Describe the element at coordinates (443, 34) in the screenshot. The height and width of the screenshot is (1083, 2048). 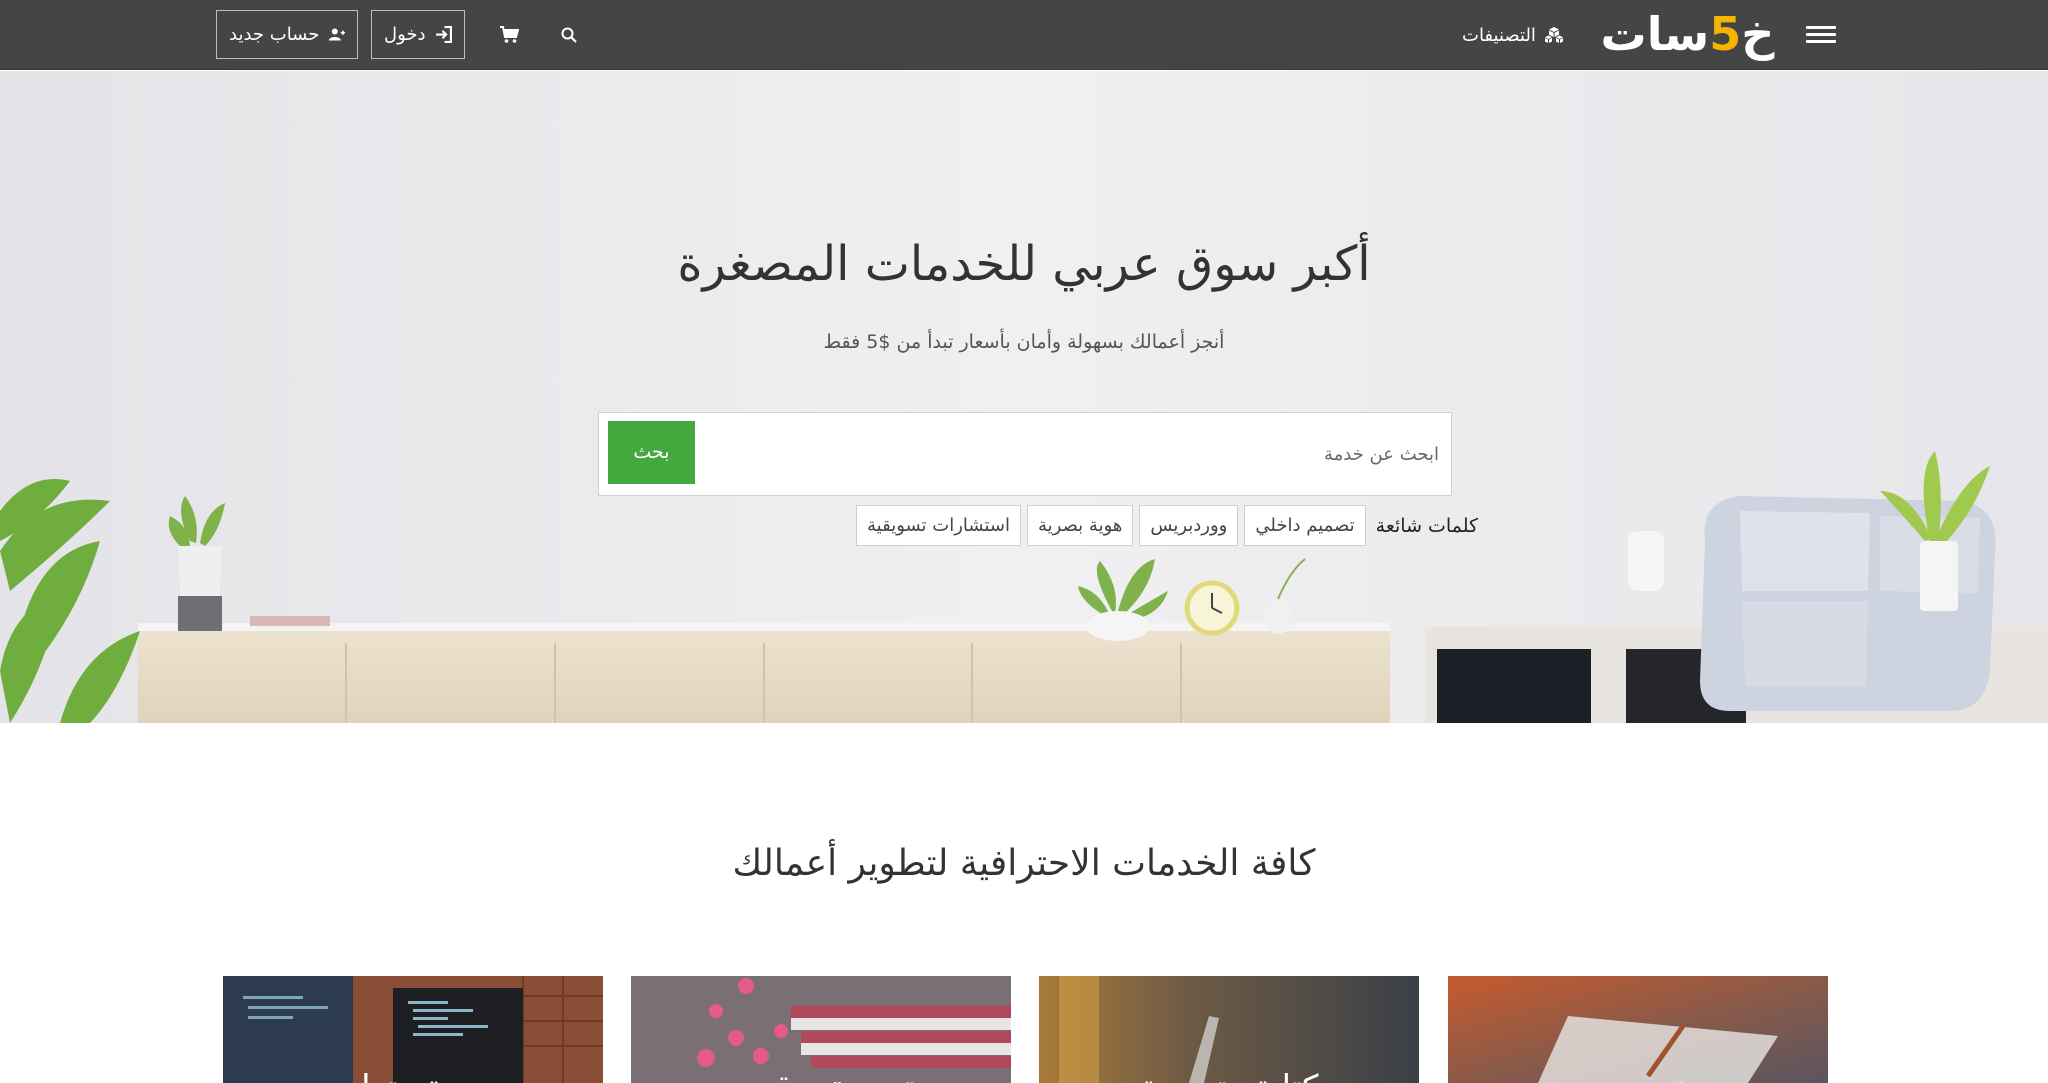
I see `sign-in-icon` at that location.